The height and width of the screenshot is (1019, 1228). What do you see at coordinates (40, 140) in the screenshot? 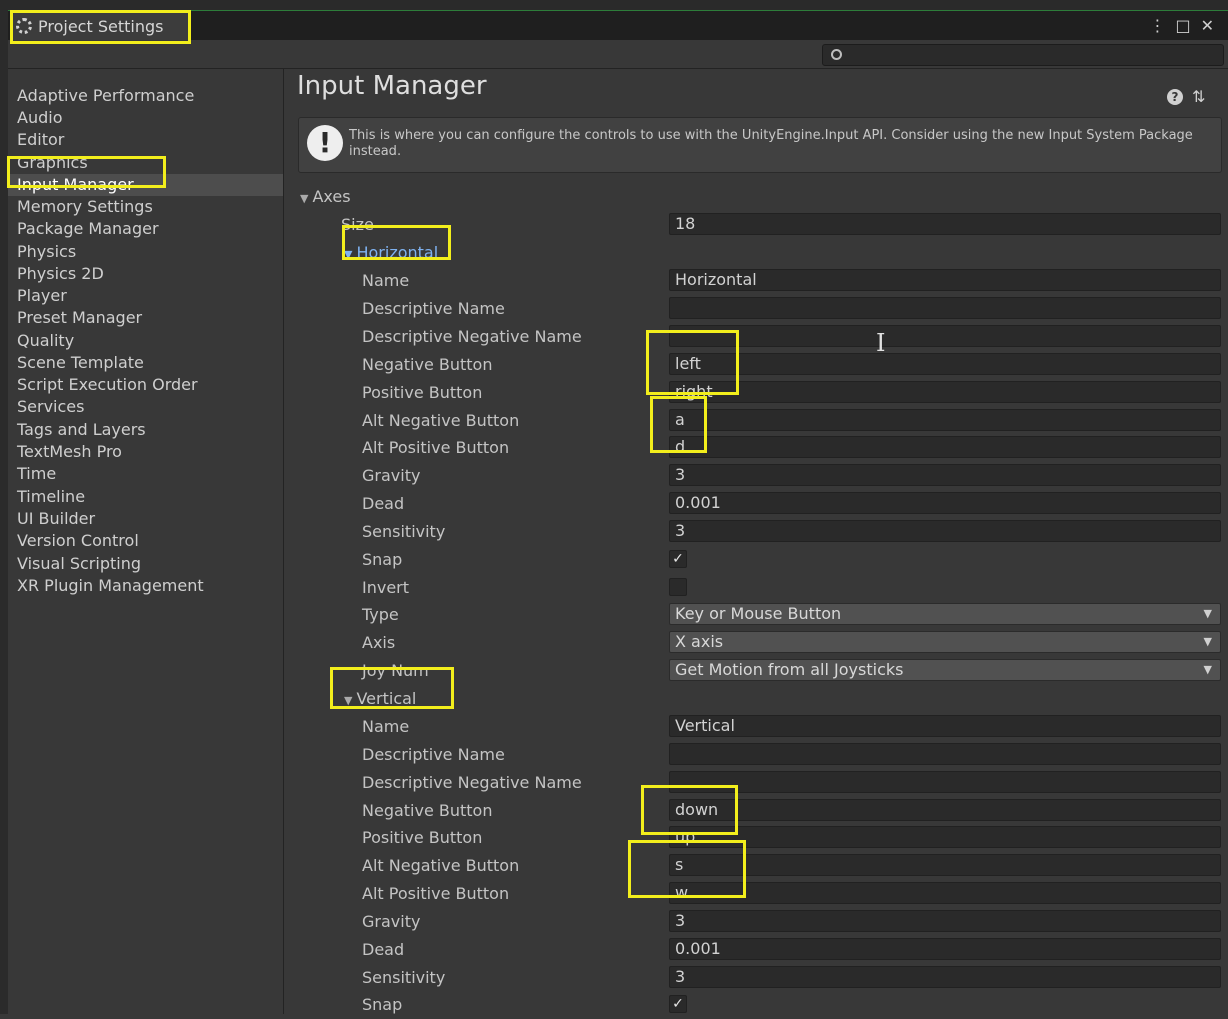
I see `sidebar-item-editor: Editor` at bounding box center [40, 140].